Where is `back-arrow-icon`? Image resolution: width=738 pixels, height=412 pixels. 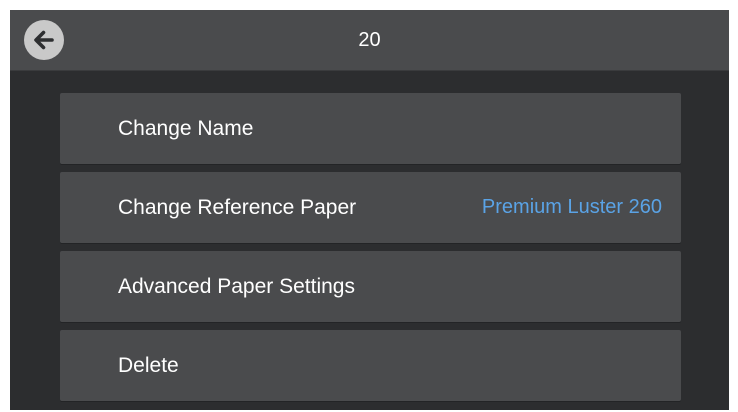
back-arrow-icon is located at coordinates (44, 40).